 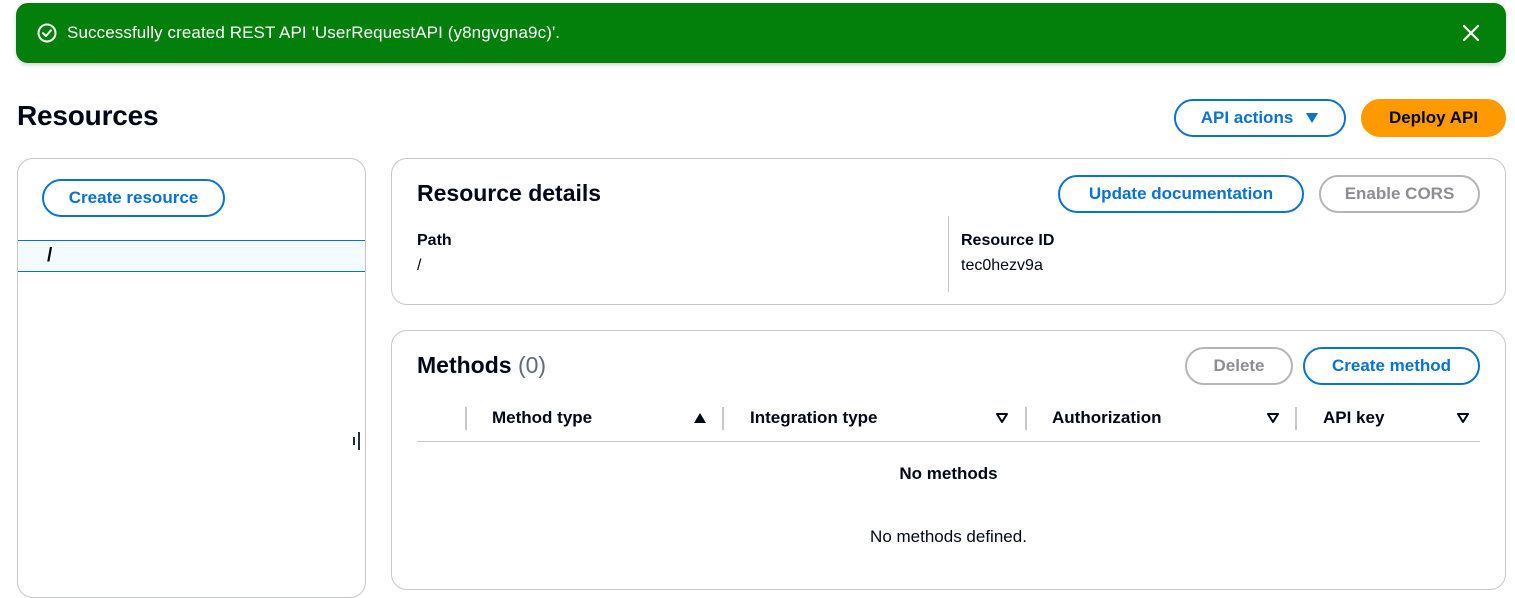 I want to click on empty-state-title: No methods, so click(x=948, y=473).